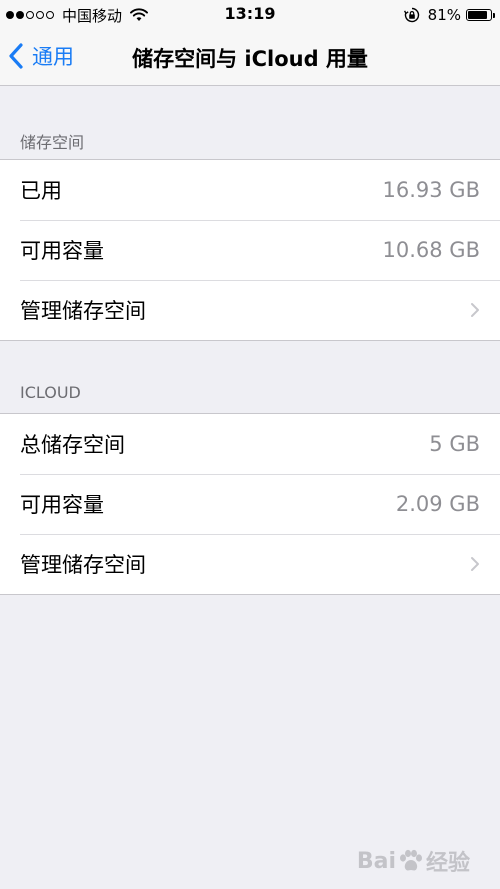 The width and height of the screenshot is (500, 889). I want to click on row-value: 10.68 GB, so click(431, 250).